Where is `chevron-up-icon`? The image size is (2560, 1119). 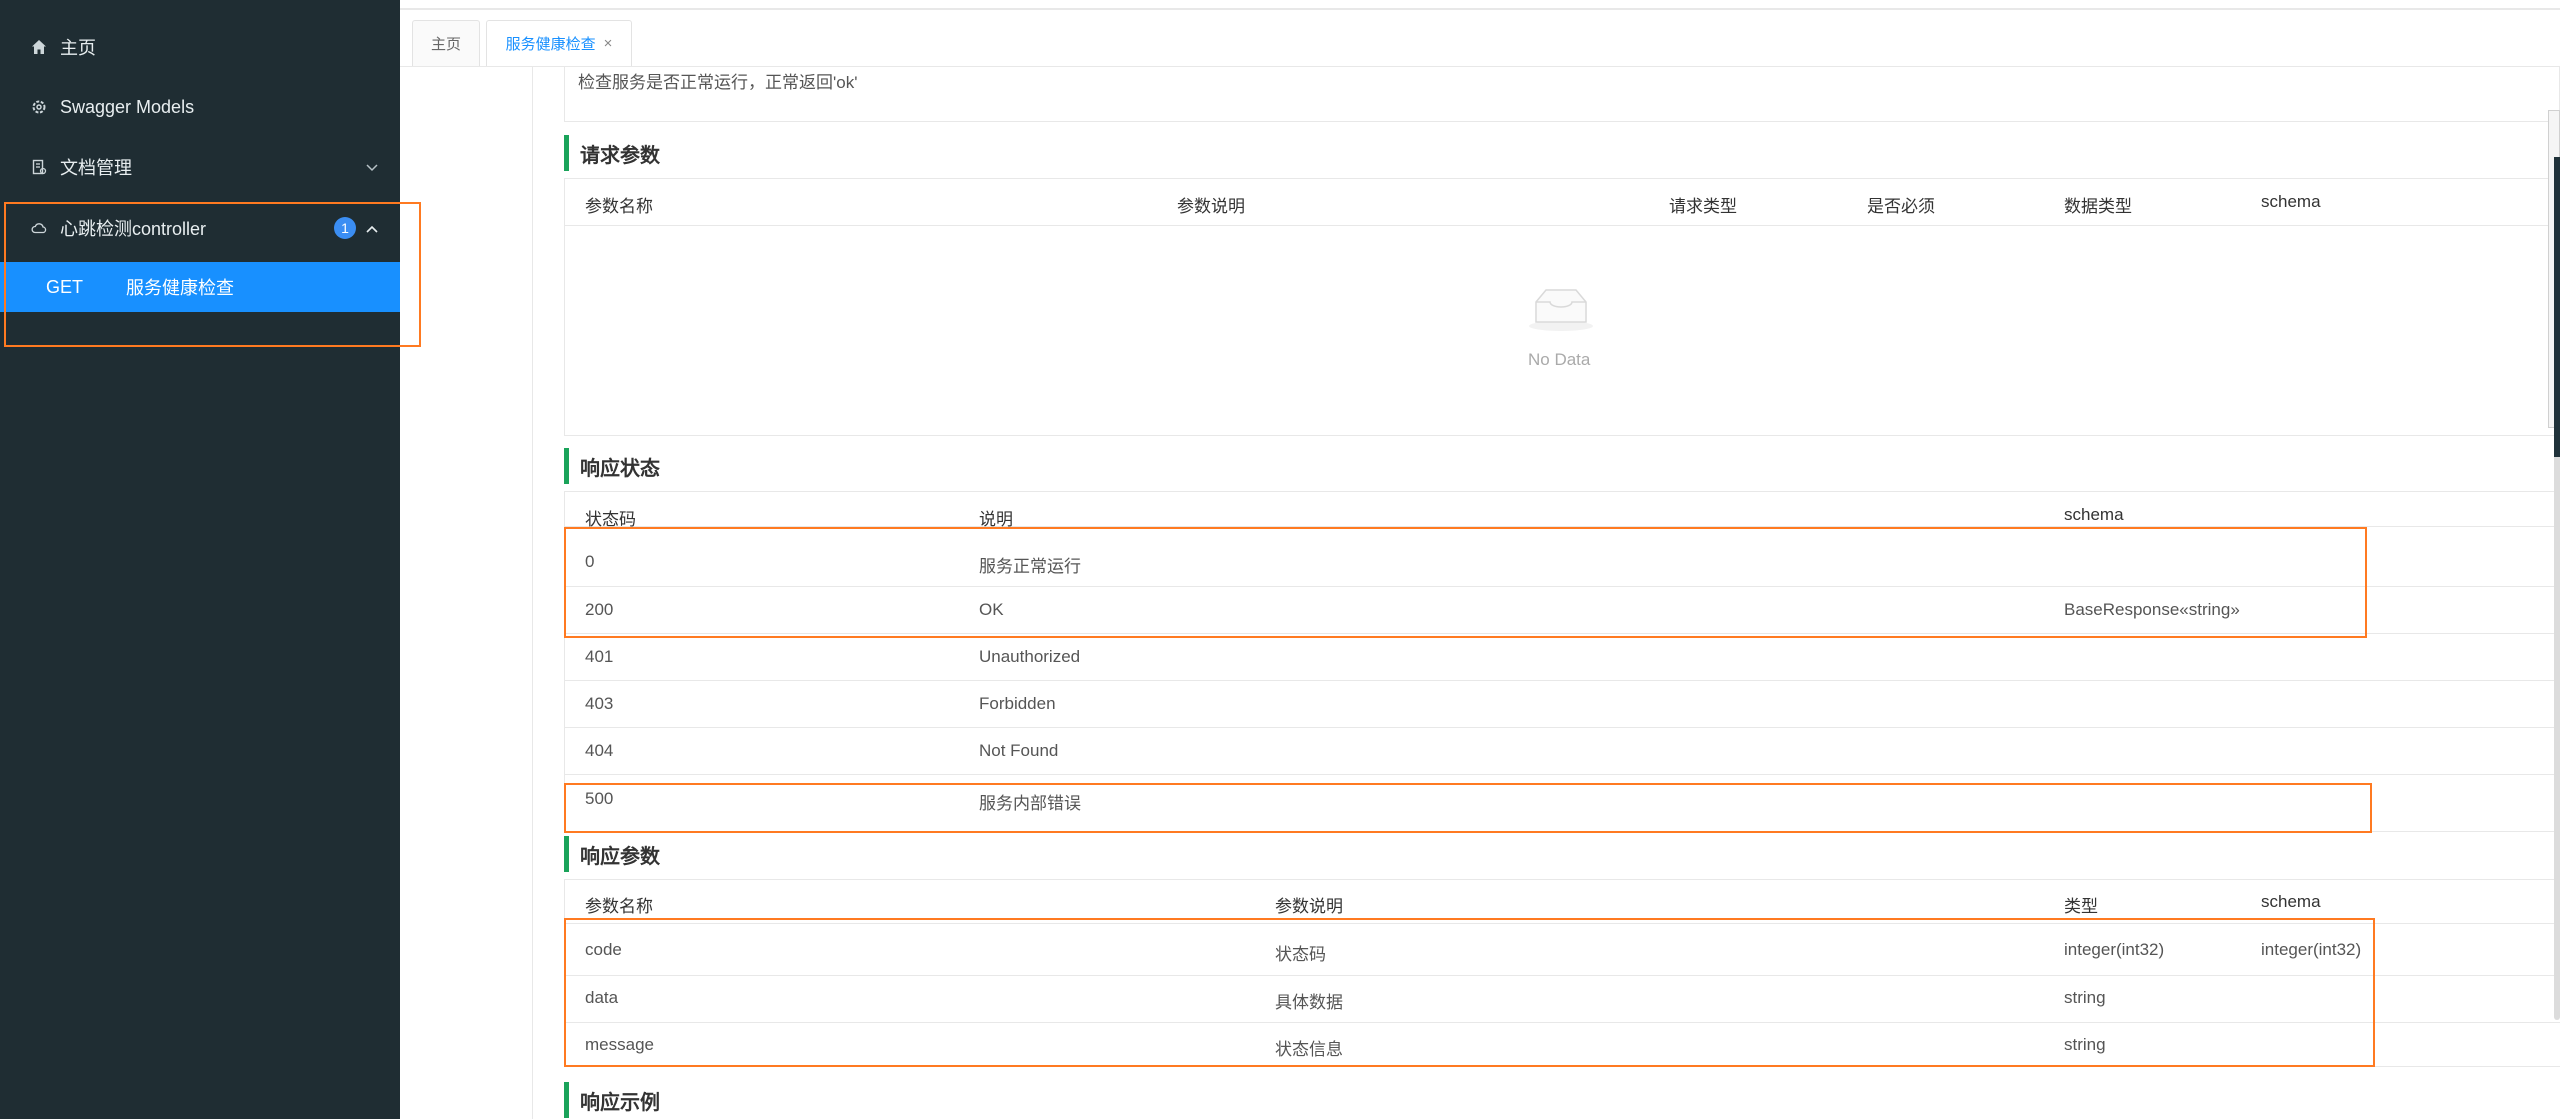
chevron-up-icon is located at coordinates (372, 228).